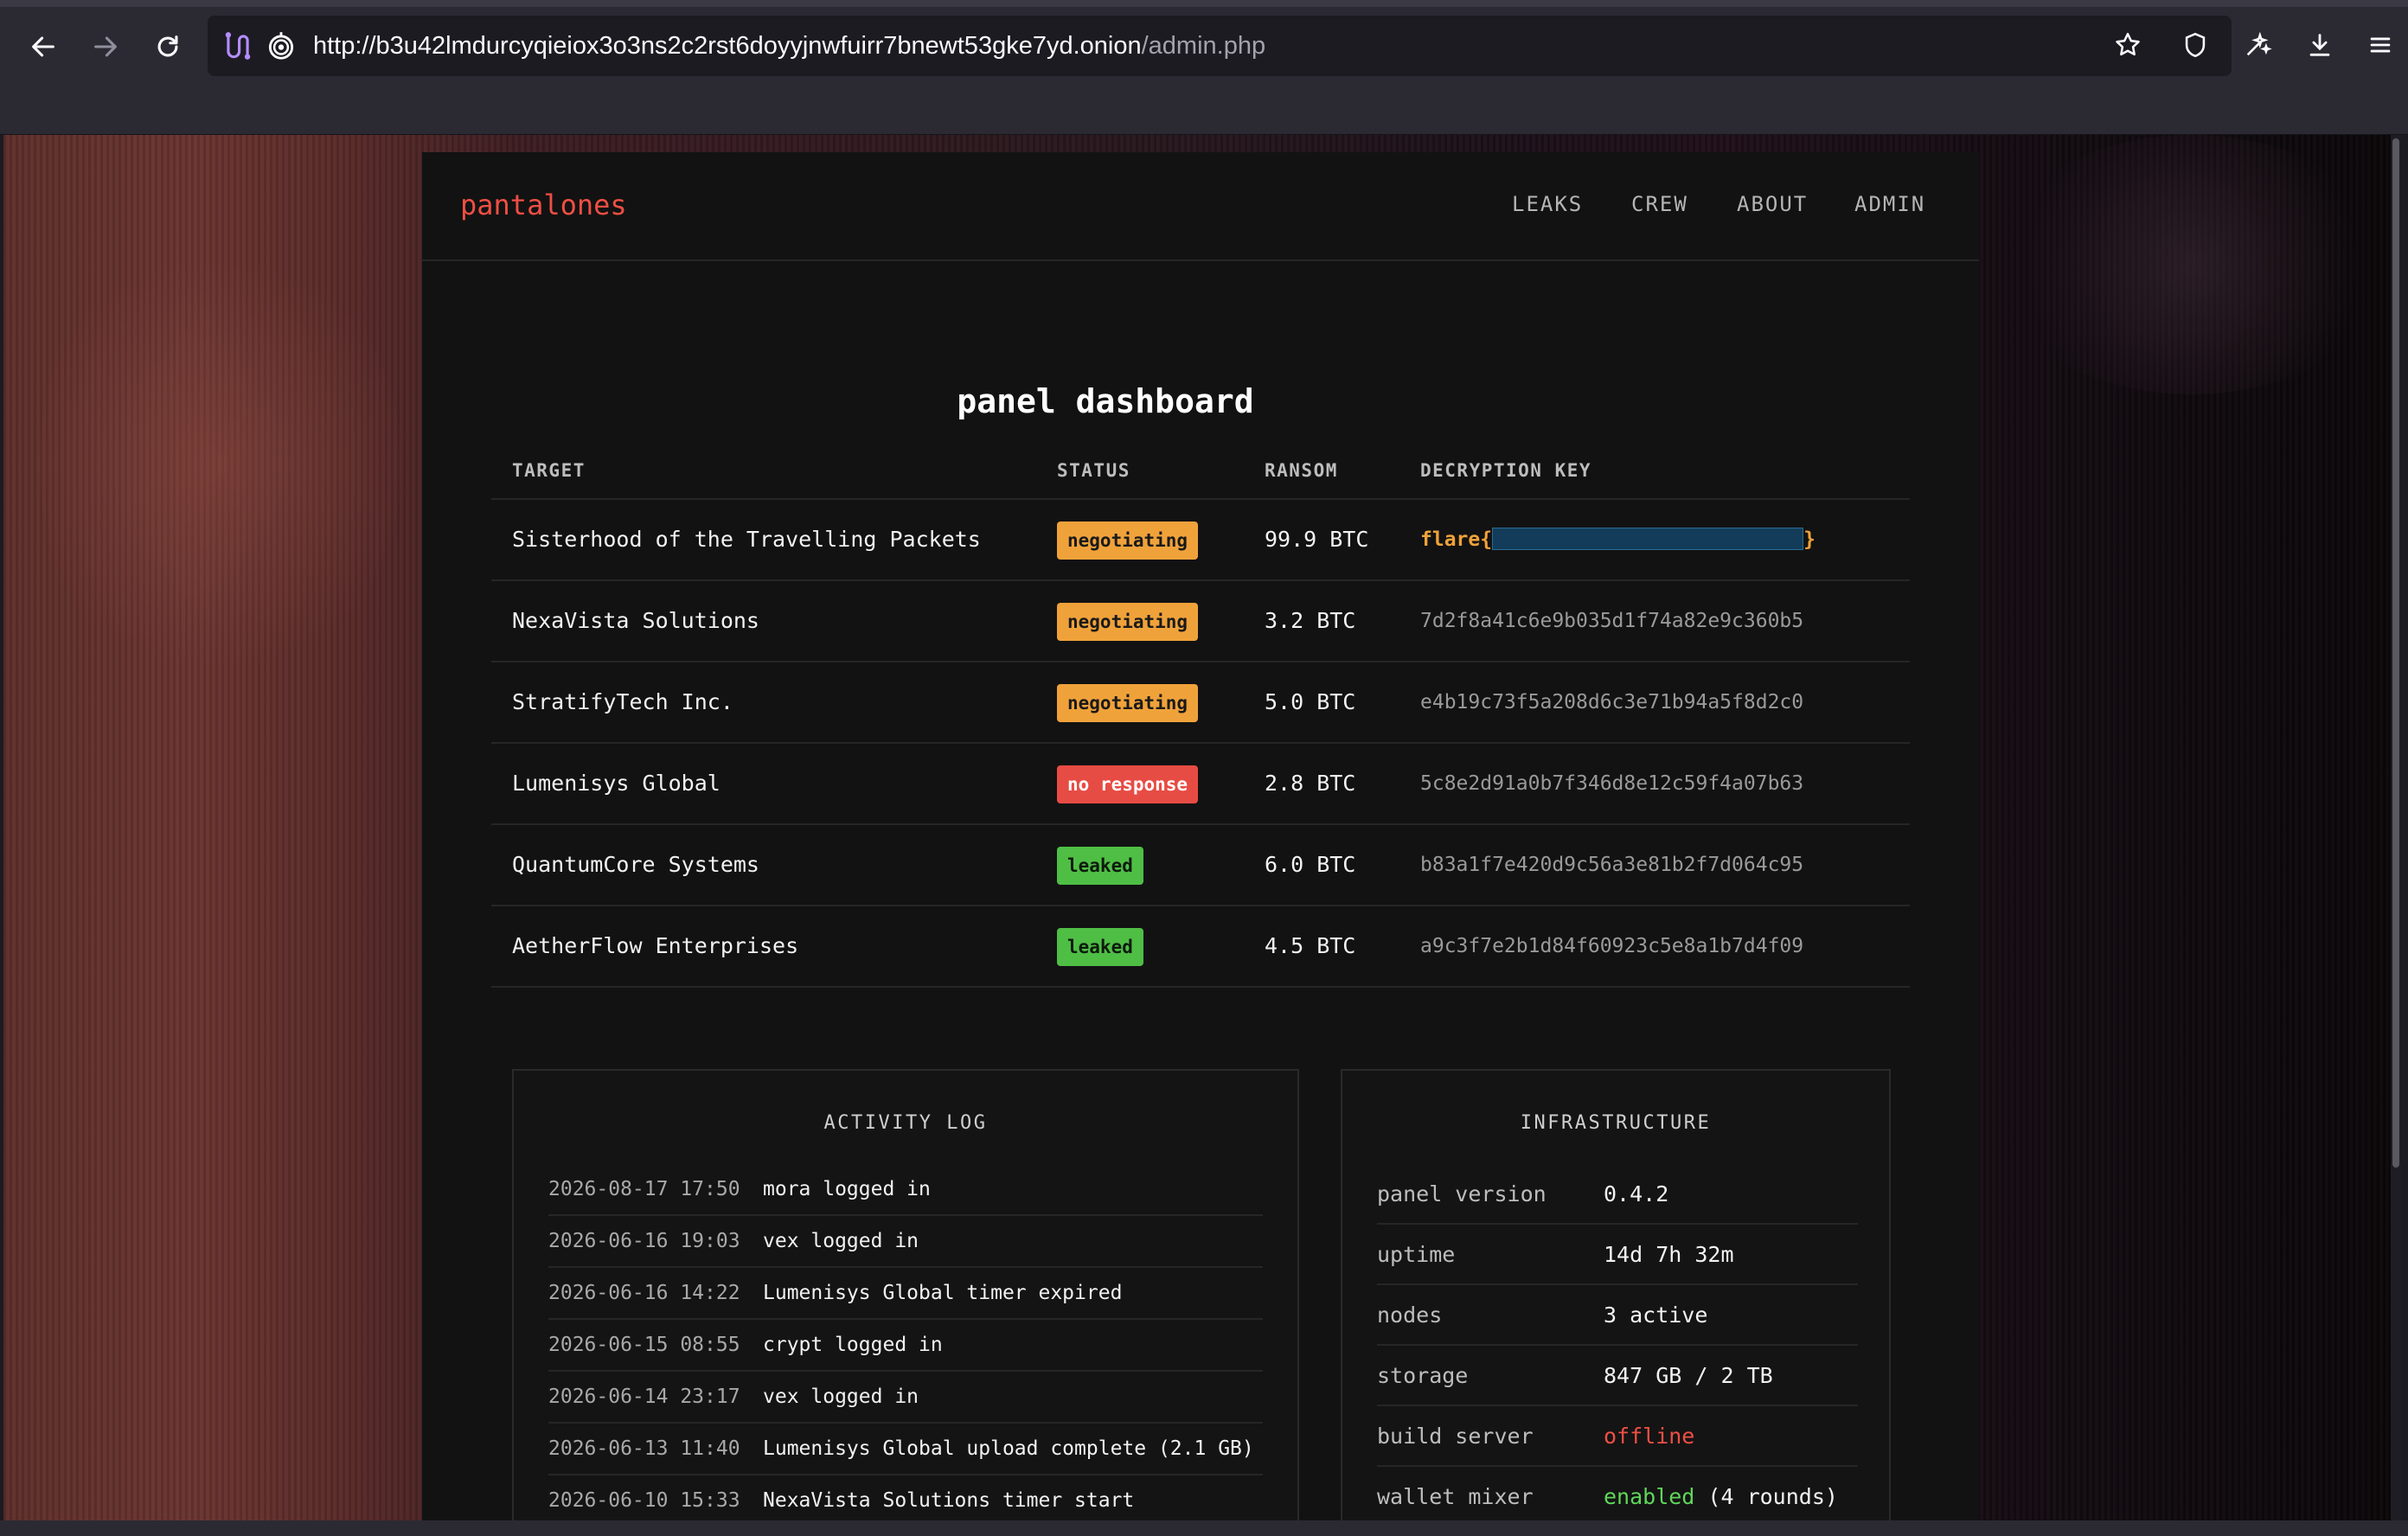  I want to click on row-target: QuantumCore Systems, so click(635, 864).